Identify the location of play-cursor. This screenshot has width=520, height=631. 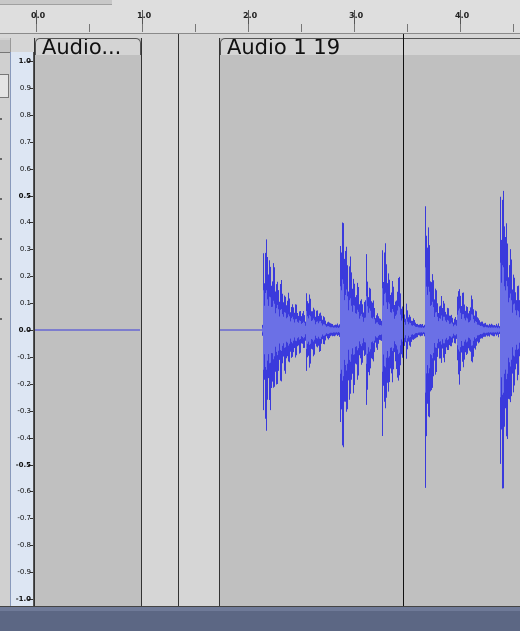
(403, 320).